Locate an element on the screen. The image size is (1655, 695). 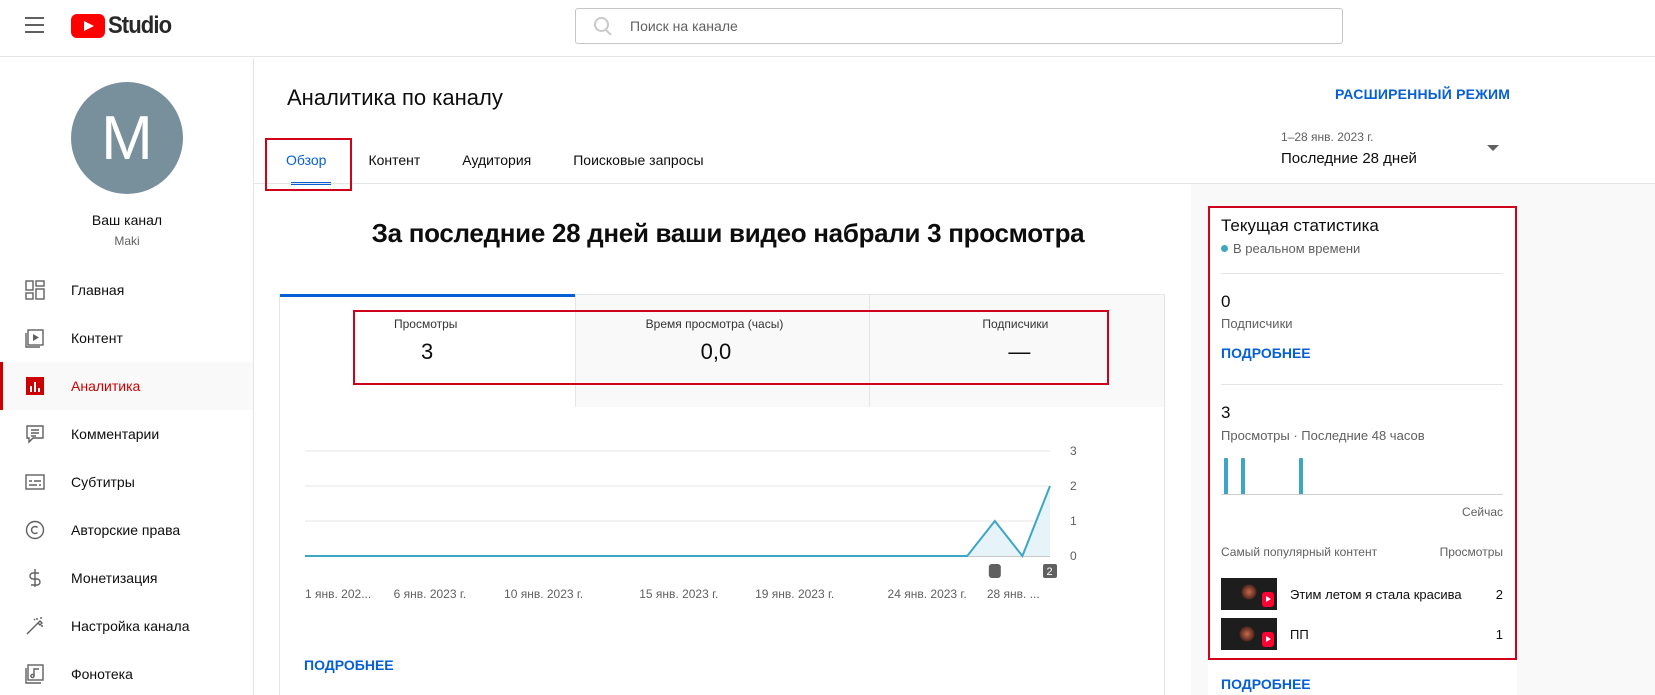
avatar: M is located at coordinates (127, 138).